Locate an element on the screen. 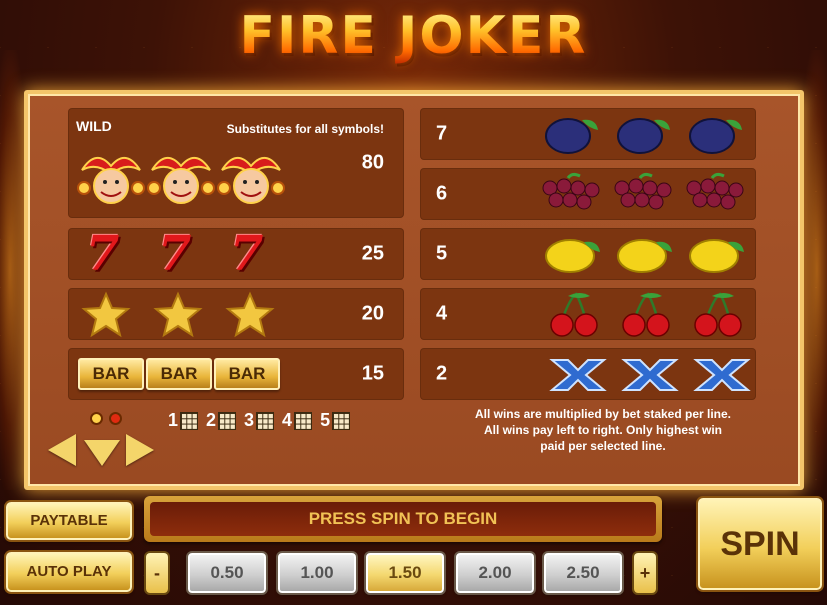  payline-number: 4 is located at coordinates (287, 420).